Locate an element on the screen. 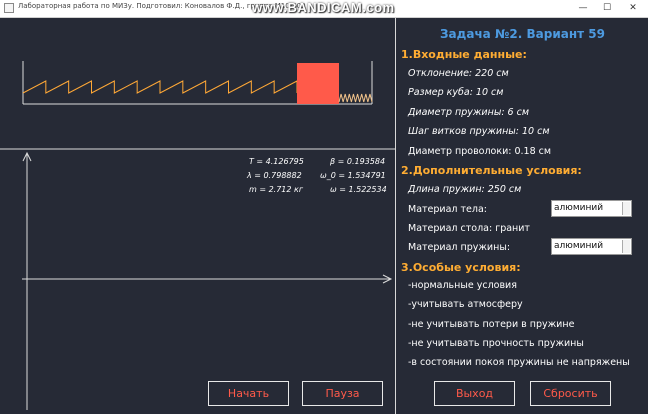 The height and width of the screenshot is (414, 648). right-spring is located at coordinates (355, 98).